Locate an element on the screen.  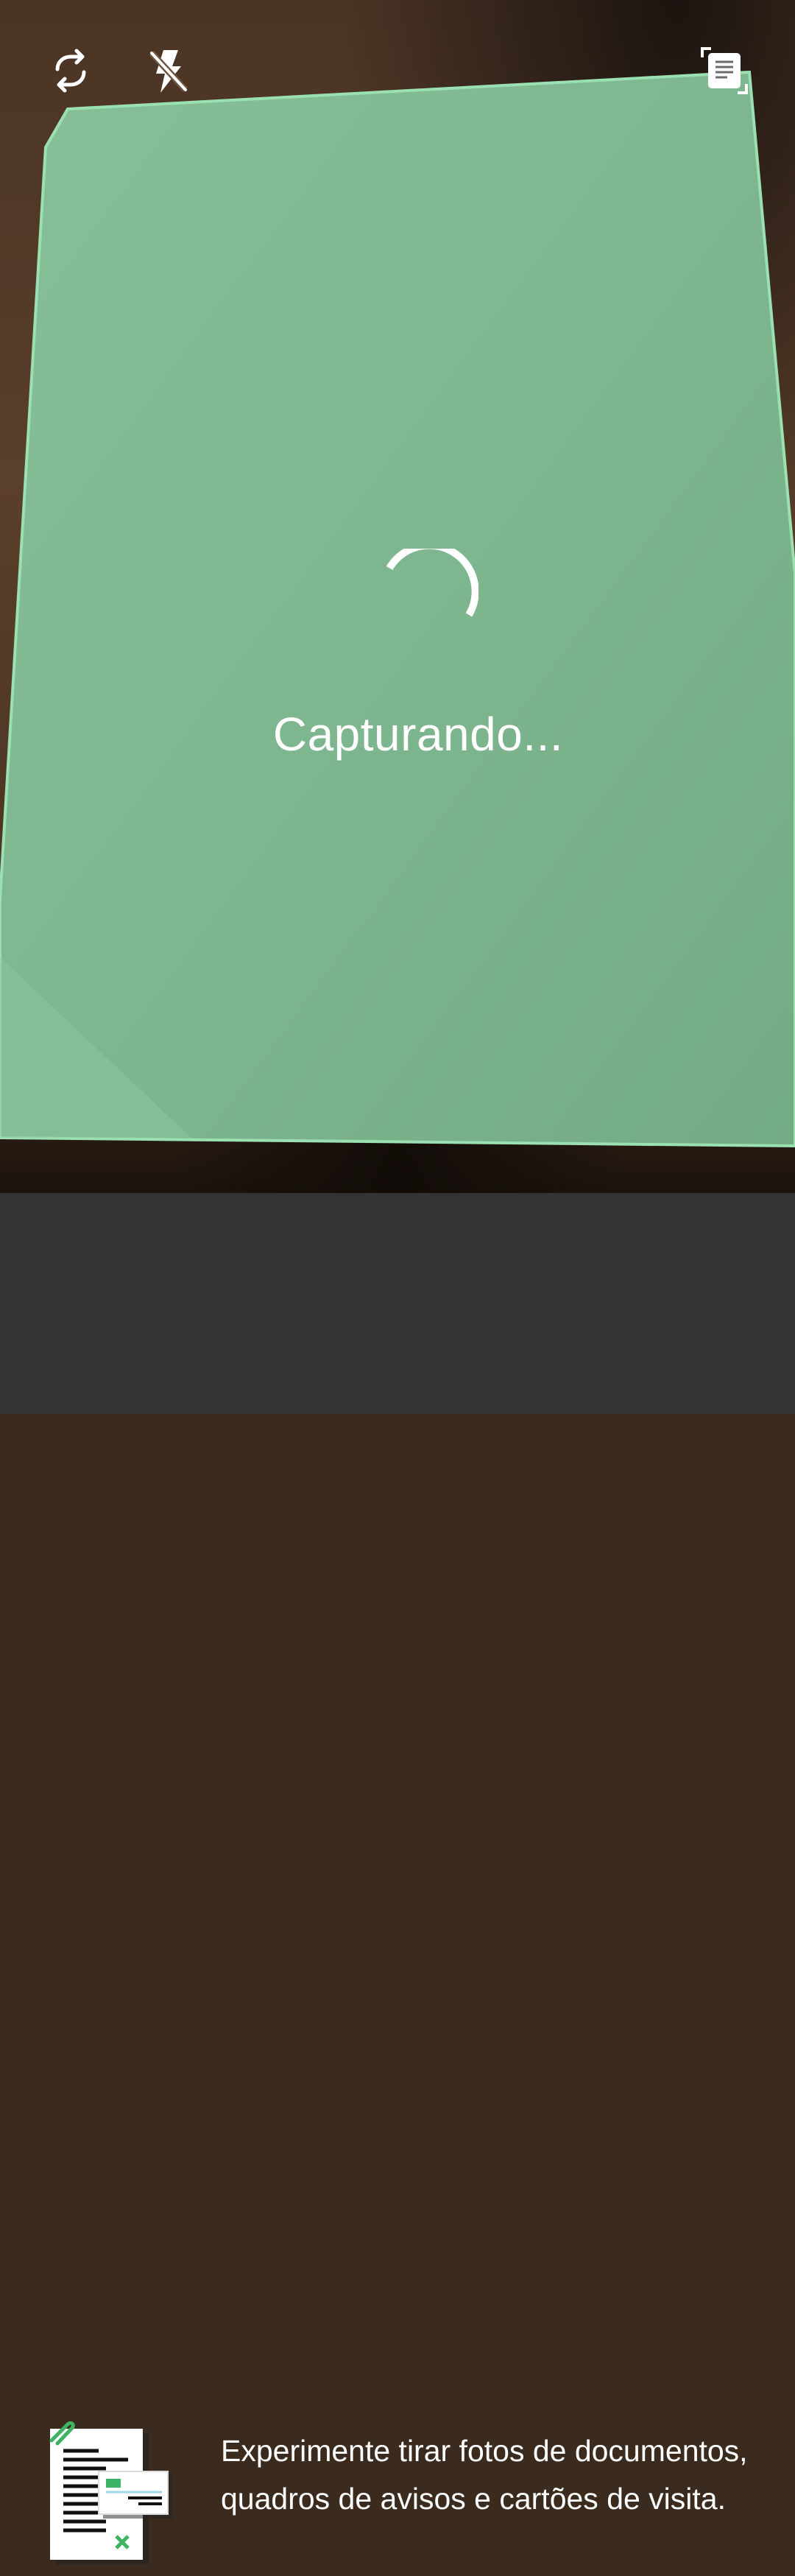
flash-off-icon is located at coordinates (168, 71).